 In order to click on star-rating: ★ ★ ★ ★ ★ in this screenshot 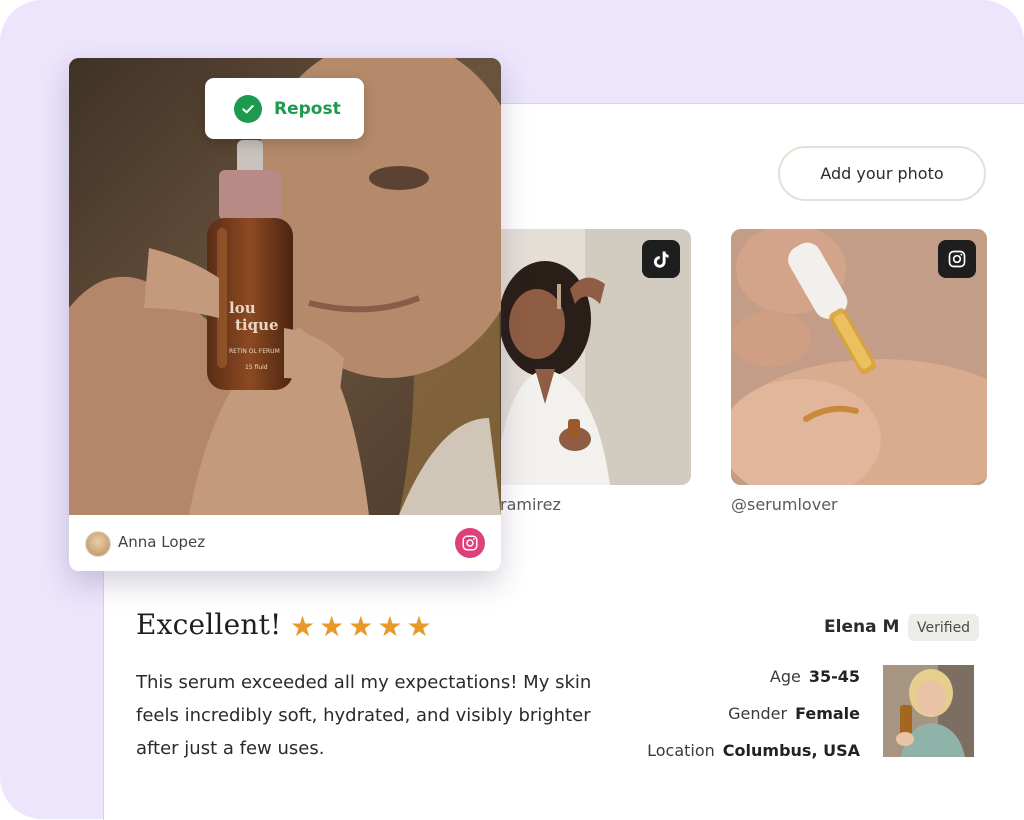, I will do `click(361, 627)`.